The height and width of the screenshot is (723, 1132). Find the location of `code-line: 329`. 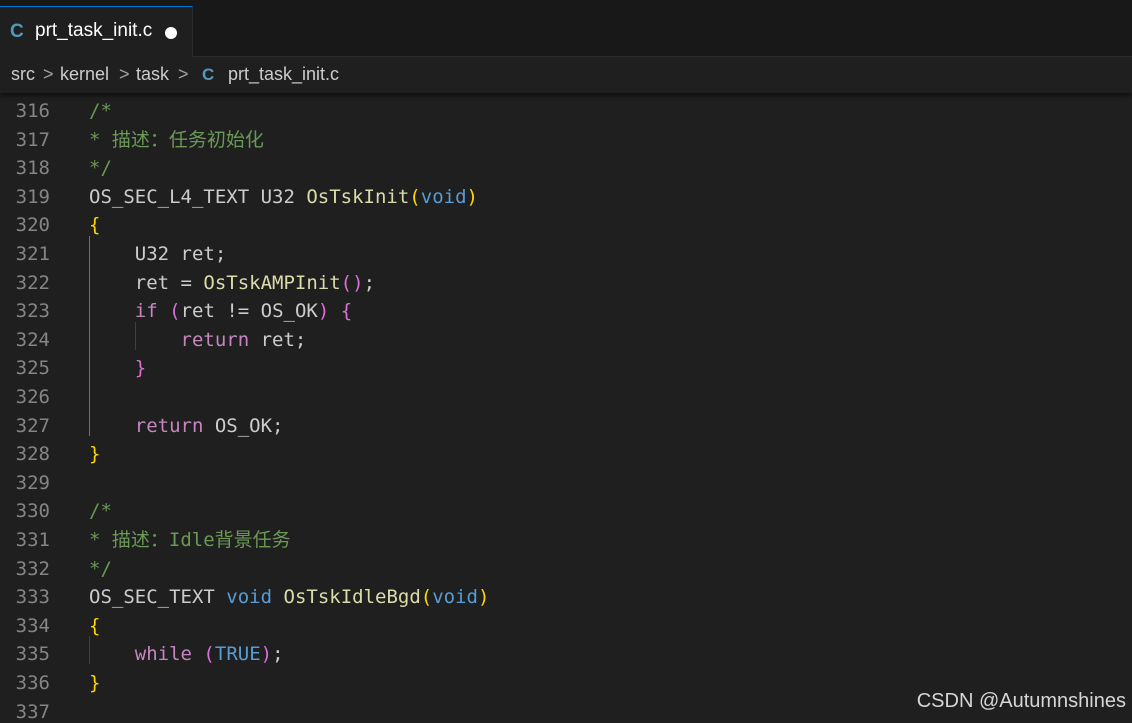

code-line: 329 is located at coordinates (566, 483).